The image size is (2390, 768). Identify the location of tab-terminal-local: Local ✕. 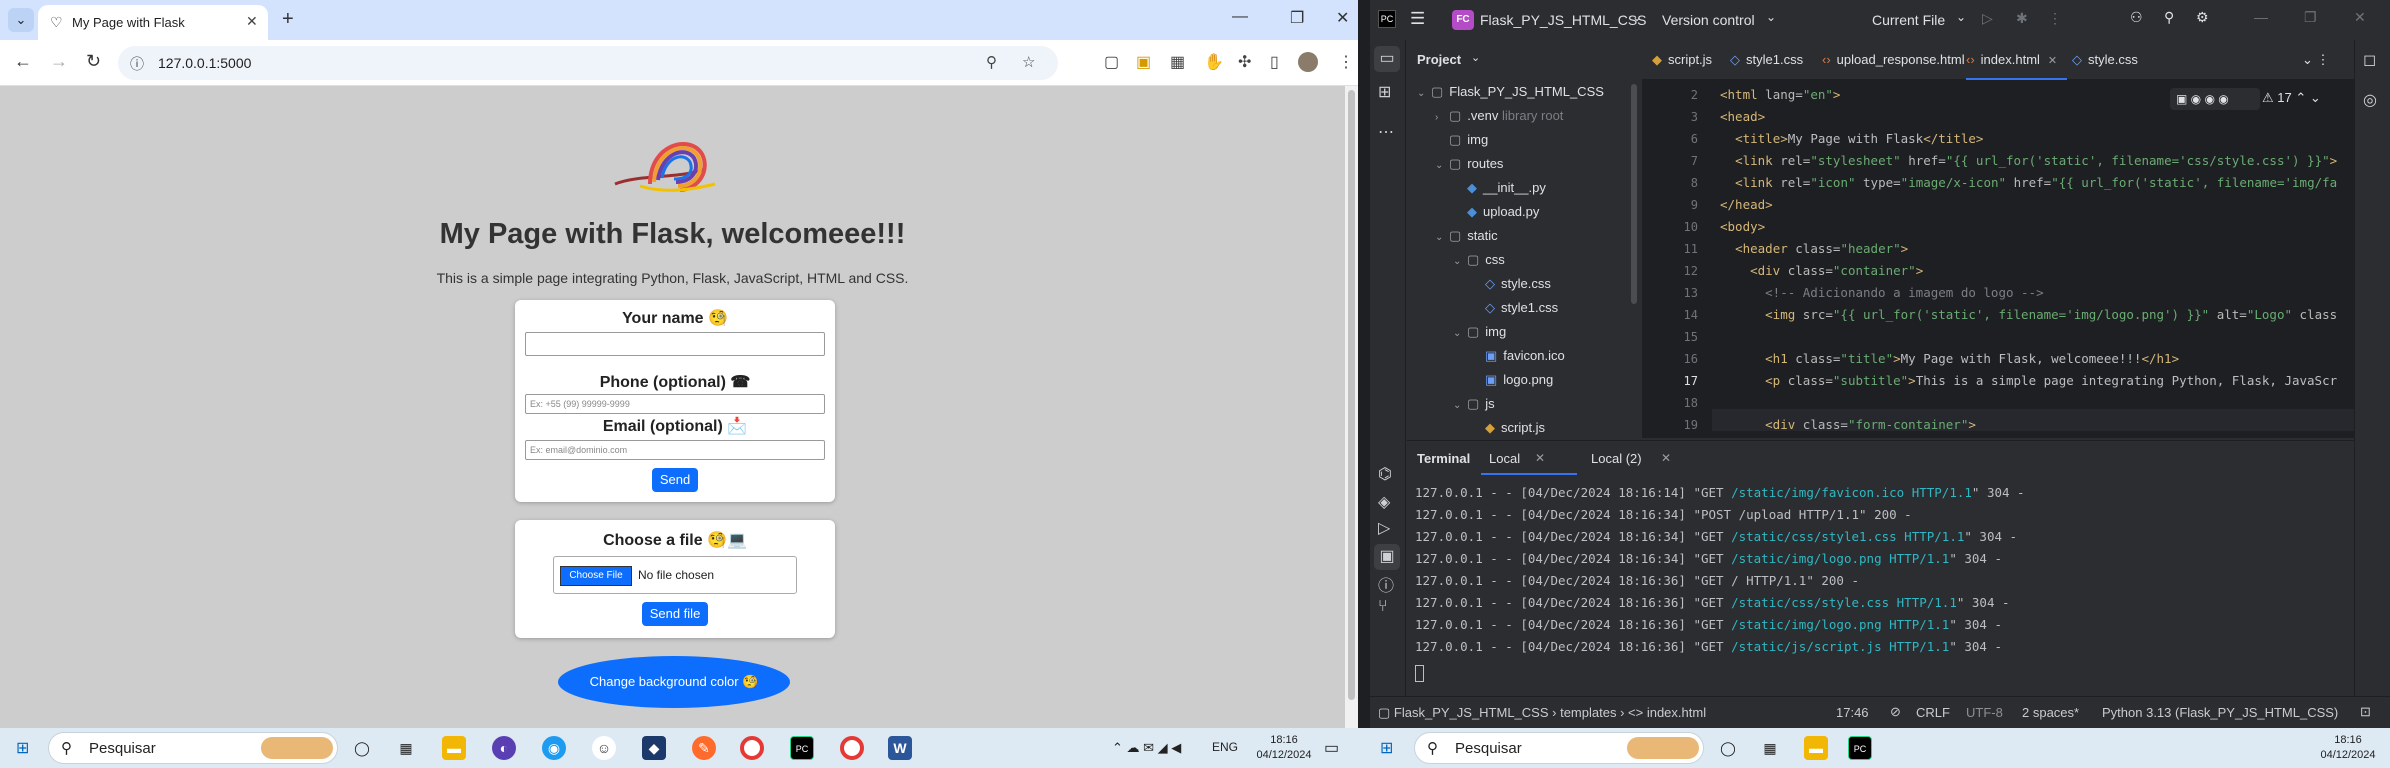
(1529, 459).